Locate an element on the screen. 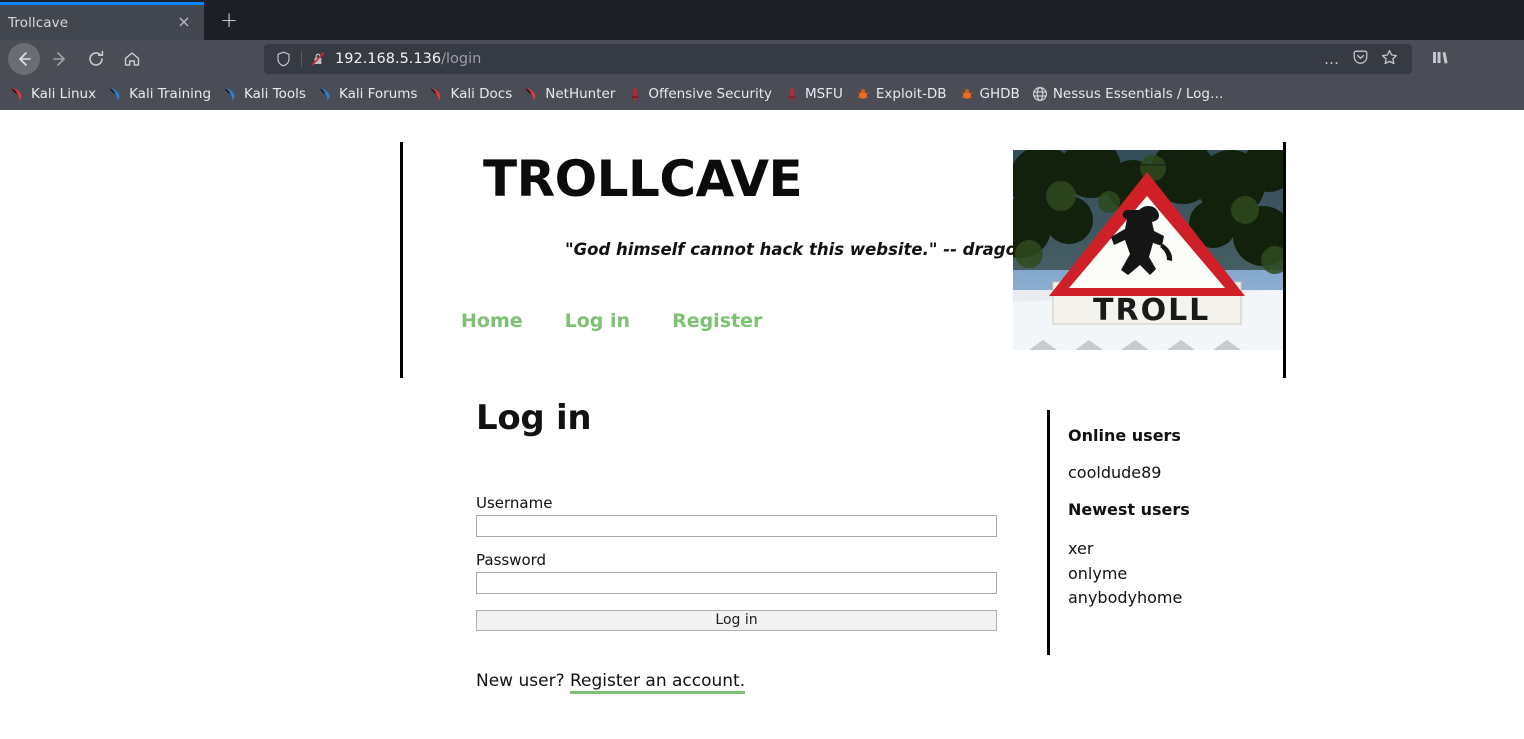 The width and height of the screenshot is (1524, 739). pocket-icon is located at coordinates (1360, 59).